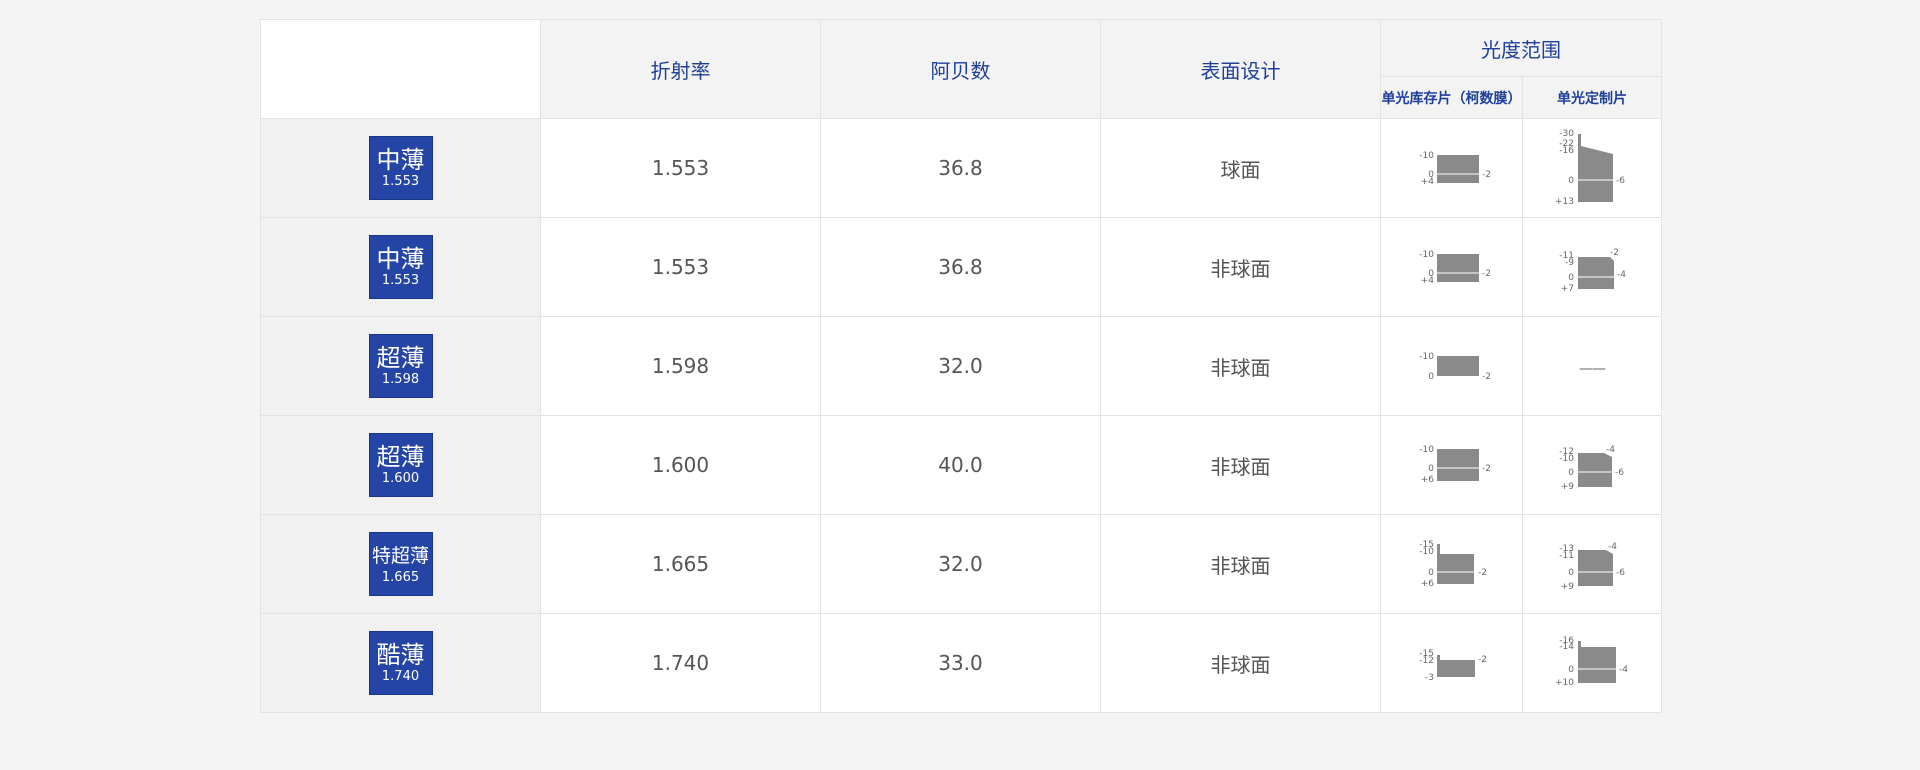 The image size is (1920, 770). I want to click on lens-type-cell: 超薄 1.598, so click(400, 366).